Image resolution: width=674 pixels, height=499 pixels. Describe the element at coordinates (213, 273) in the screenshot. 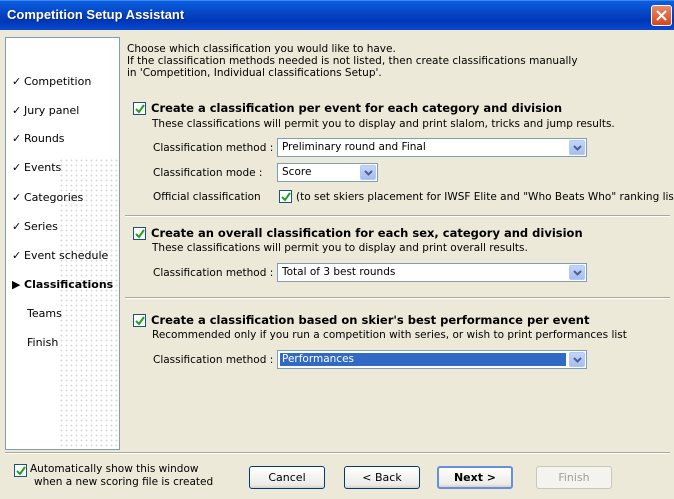

I see `overall-method-label: Classification method :` at that location.